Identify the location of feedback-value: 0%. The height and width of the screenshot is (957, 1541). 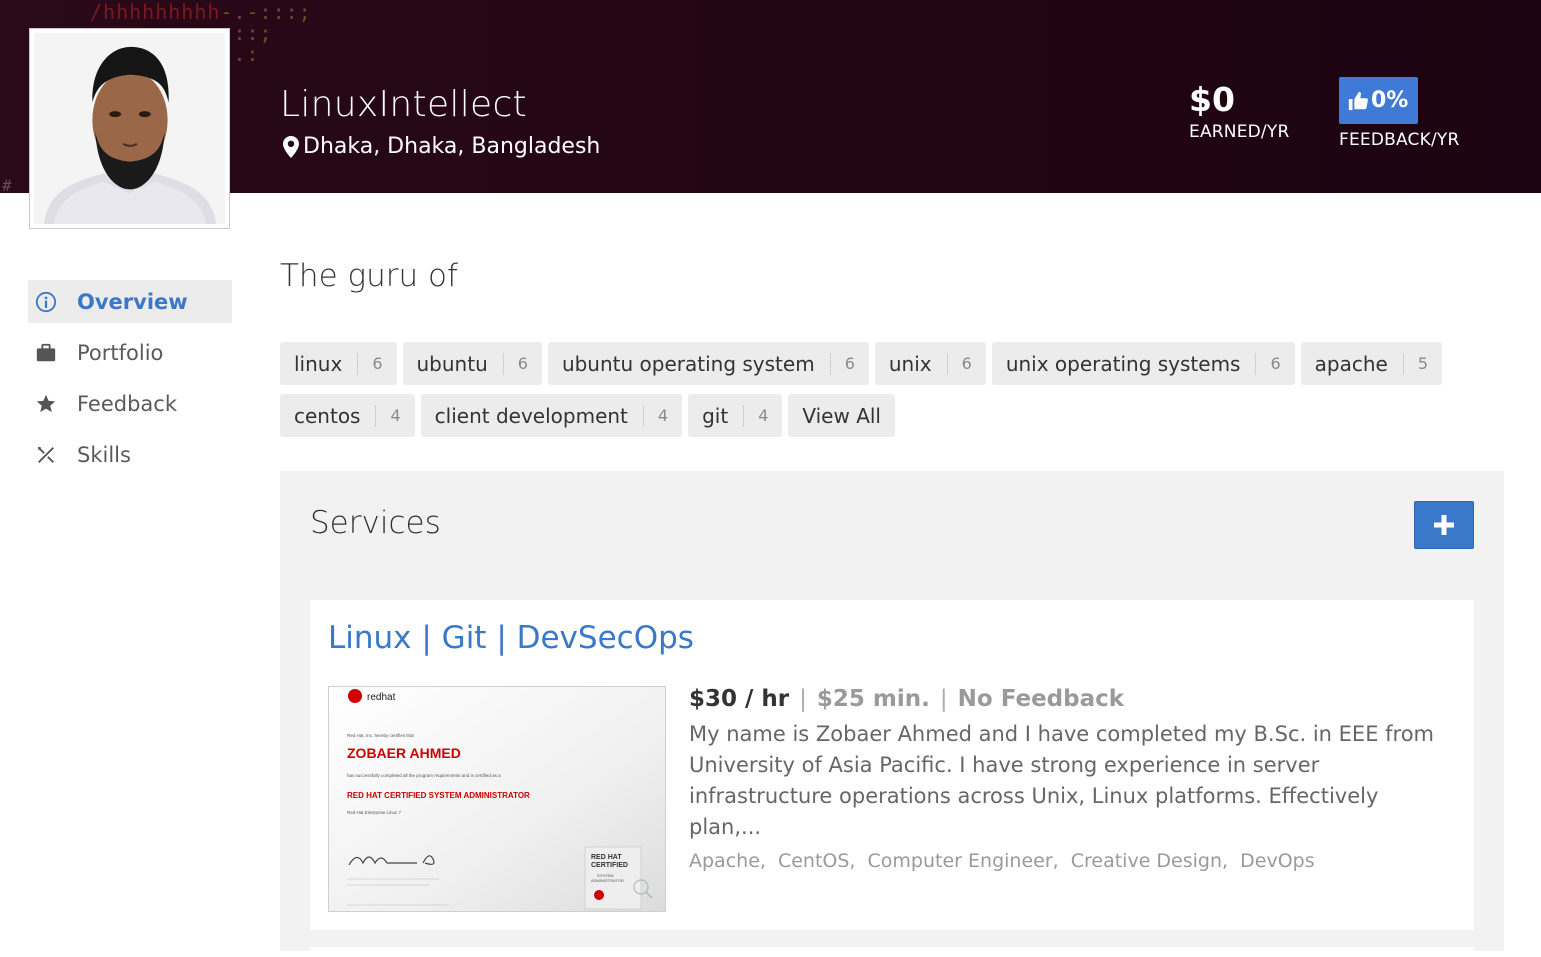
(1390, 100).